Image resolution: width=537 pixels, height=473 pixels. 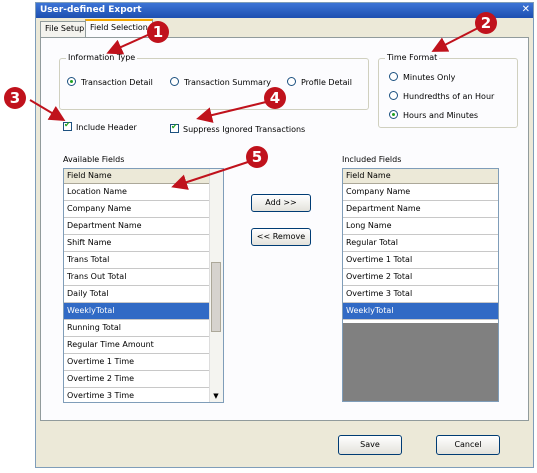 I want to click on callout-marker-3: 3, so click(x=15, y=98).